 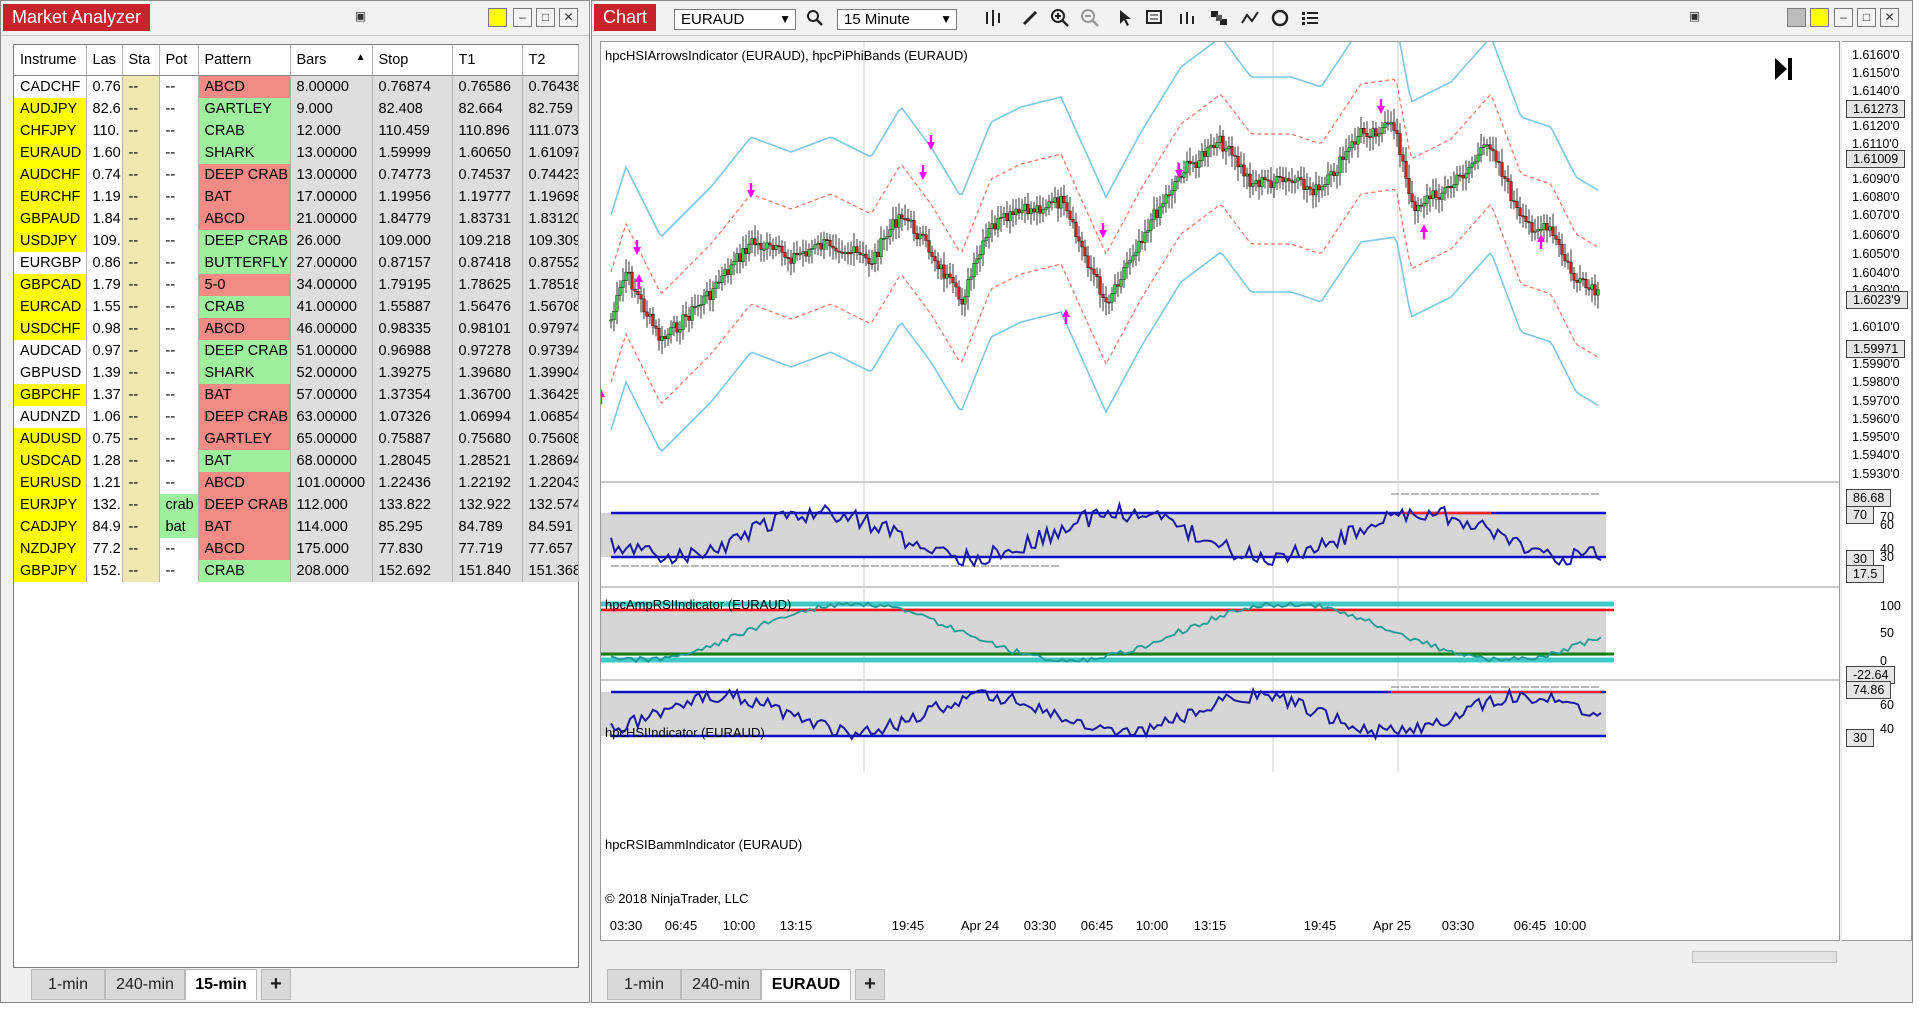 I want to click on search-icon, so click(x=815, y=18).